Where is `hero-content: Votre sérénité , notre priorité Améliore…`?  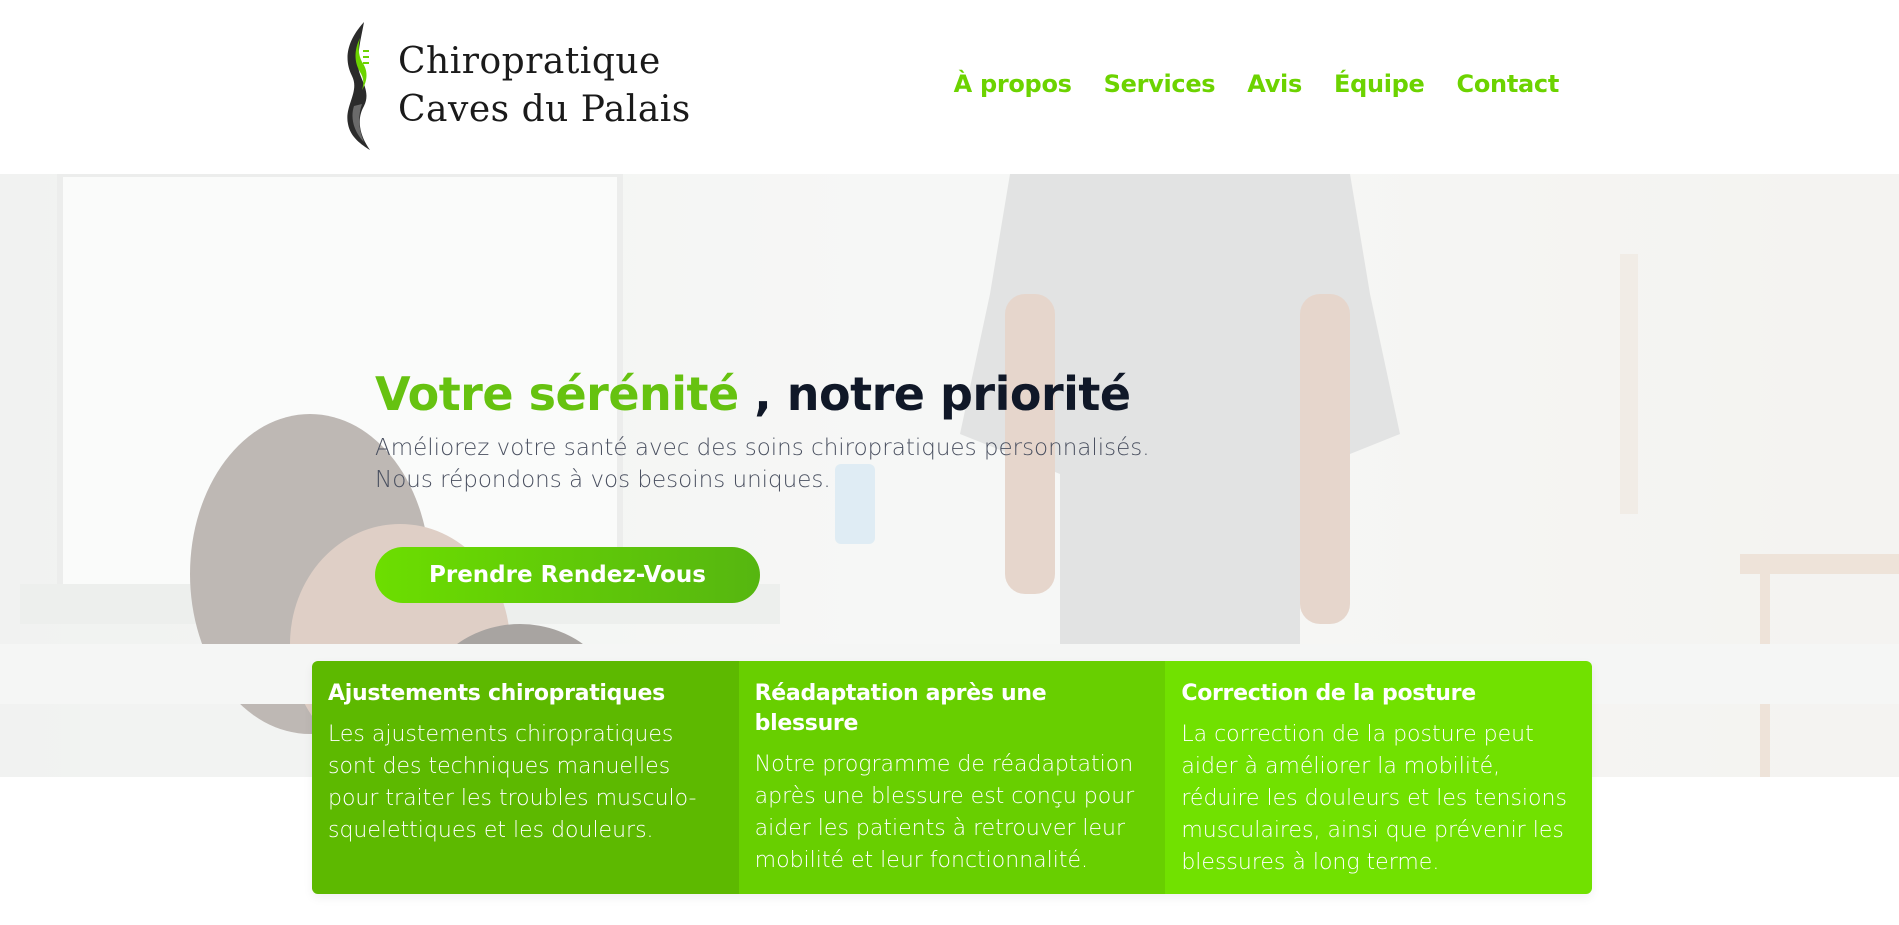
hero-content: Votre sérénité , notre priorité Améliore… is located at coordinates (825, 483).